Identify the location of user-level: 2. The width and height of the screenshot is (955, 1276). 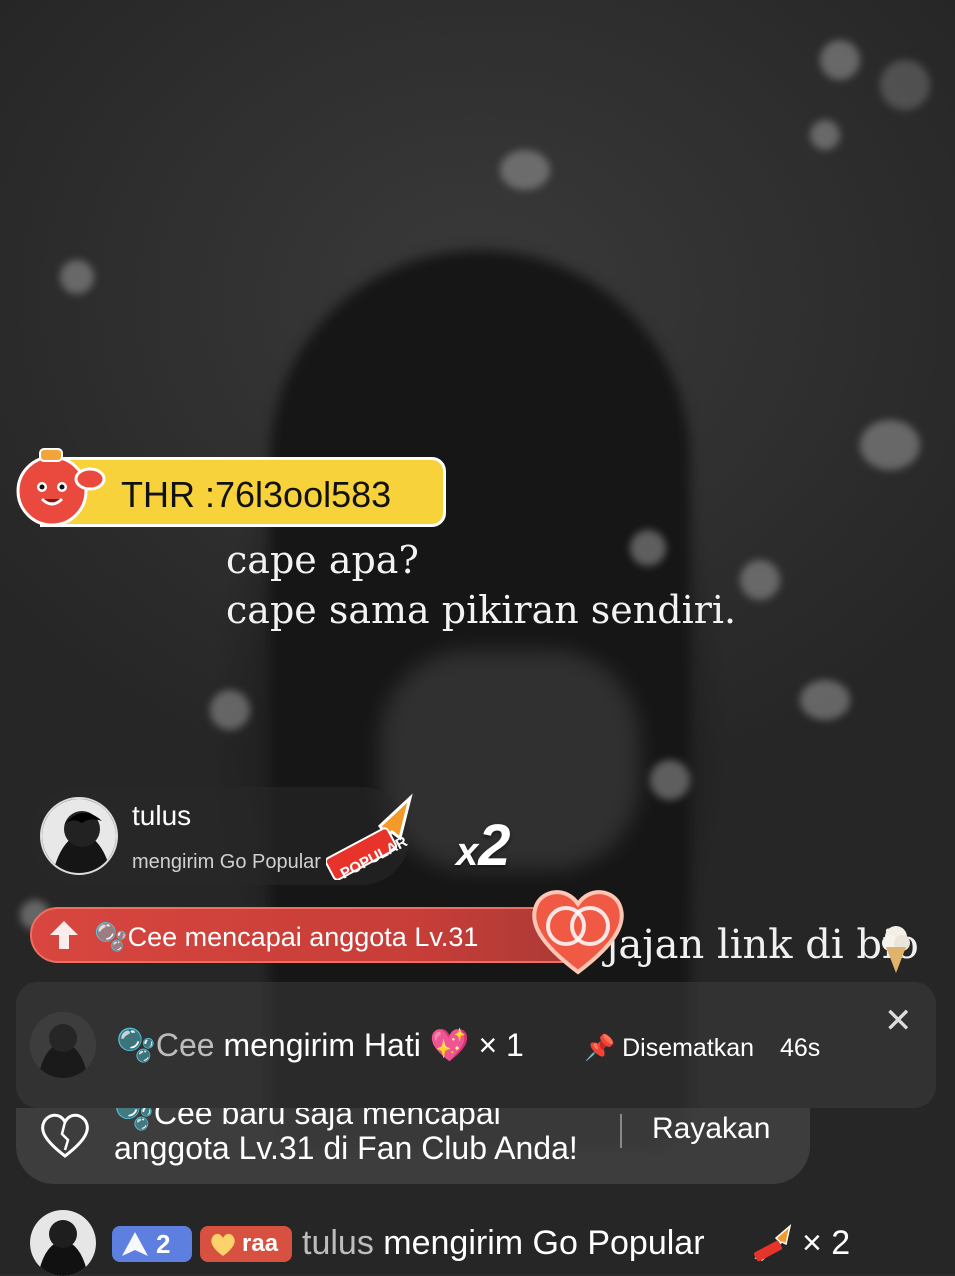
(163, 1243).